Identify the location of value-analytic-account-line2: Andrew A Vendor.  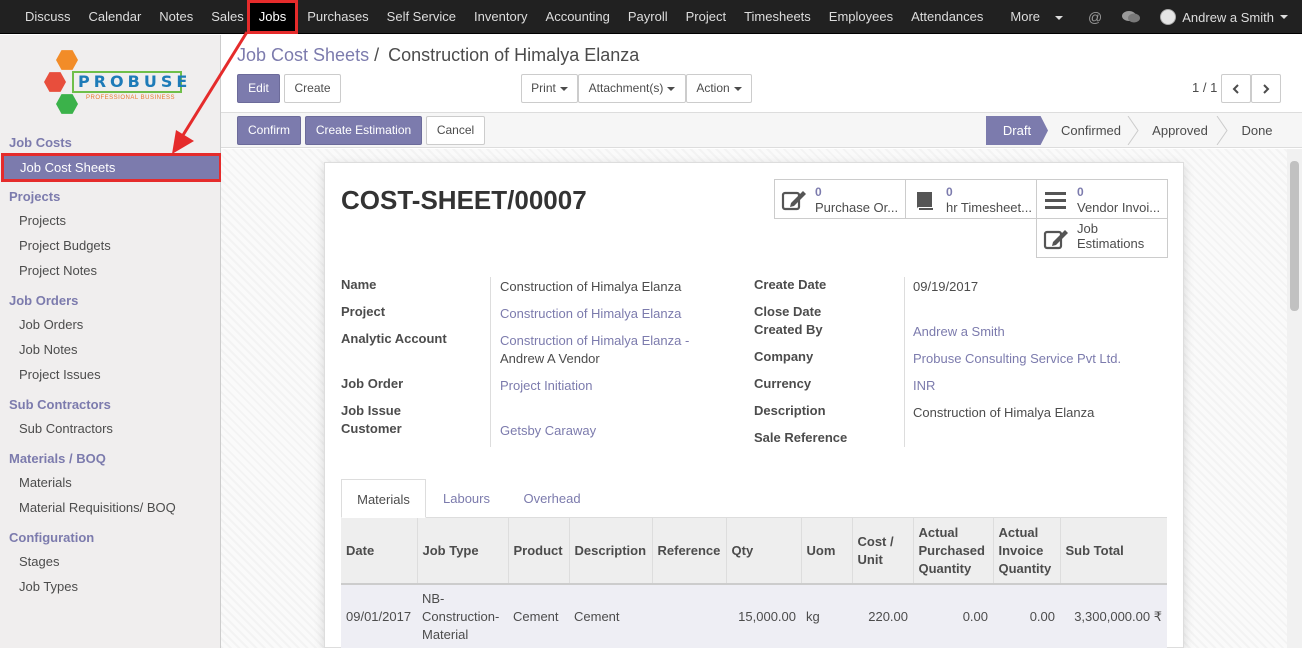
(550, 358).